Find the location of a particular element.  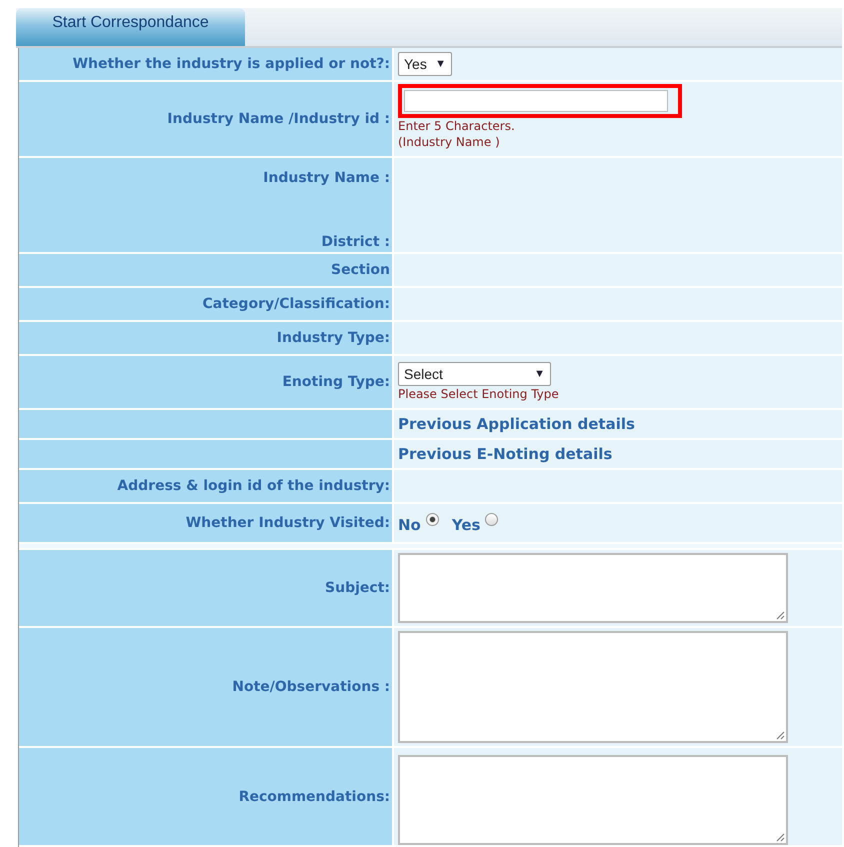

field-label: Note/Observations : is located at coordinates (311, 687).